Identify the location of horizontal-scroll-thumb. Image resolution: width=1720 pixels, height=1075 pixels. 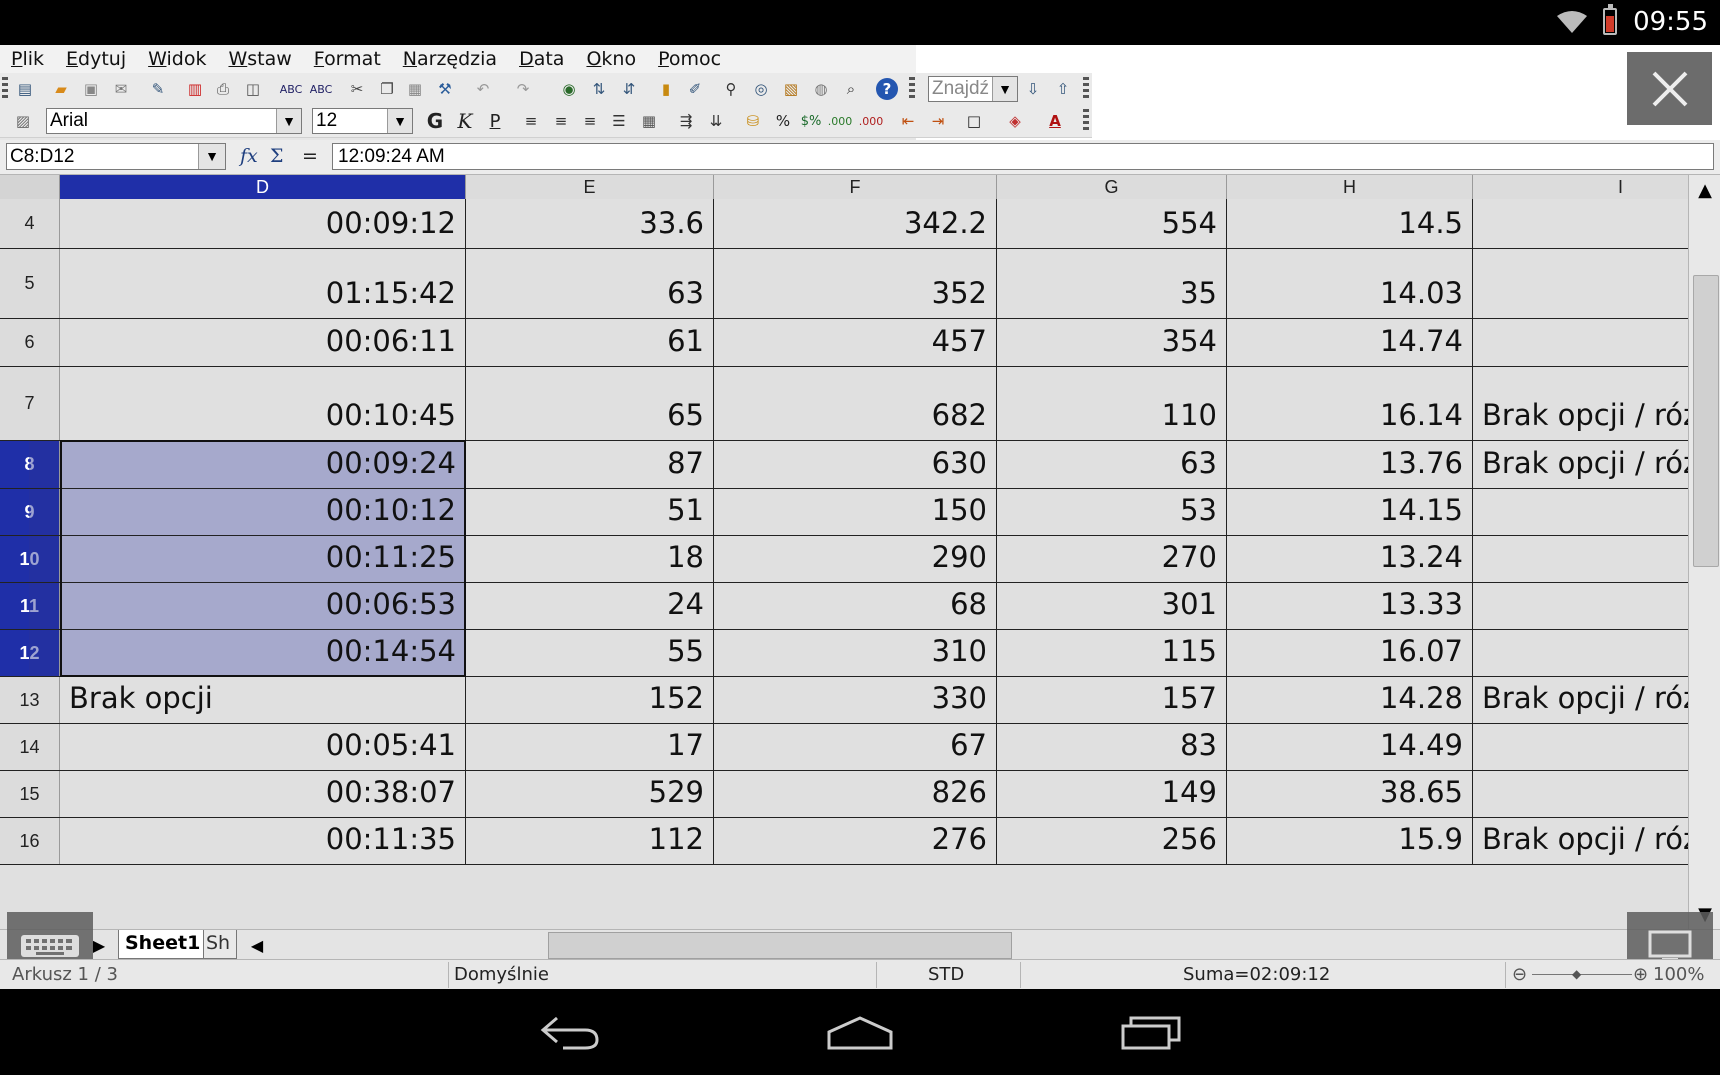
(780, 945).